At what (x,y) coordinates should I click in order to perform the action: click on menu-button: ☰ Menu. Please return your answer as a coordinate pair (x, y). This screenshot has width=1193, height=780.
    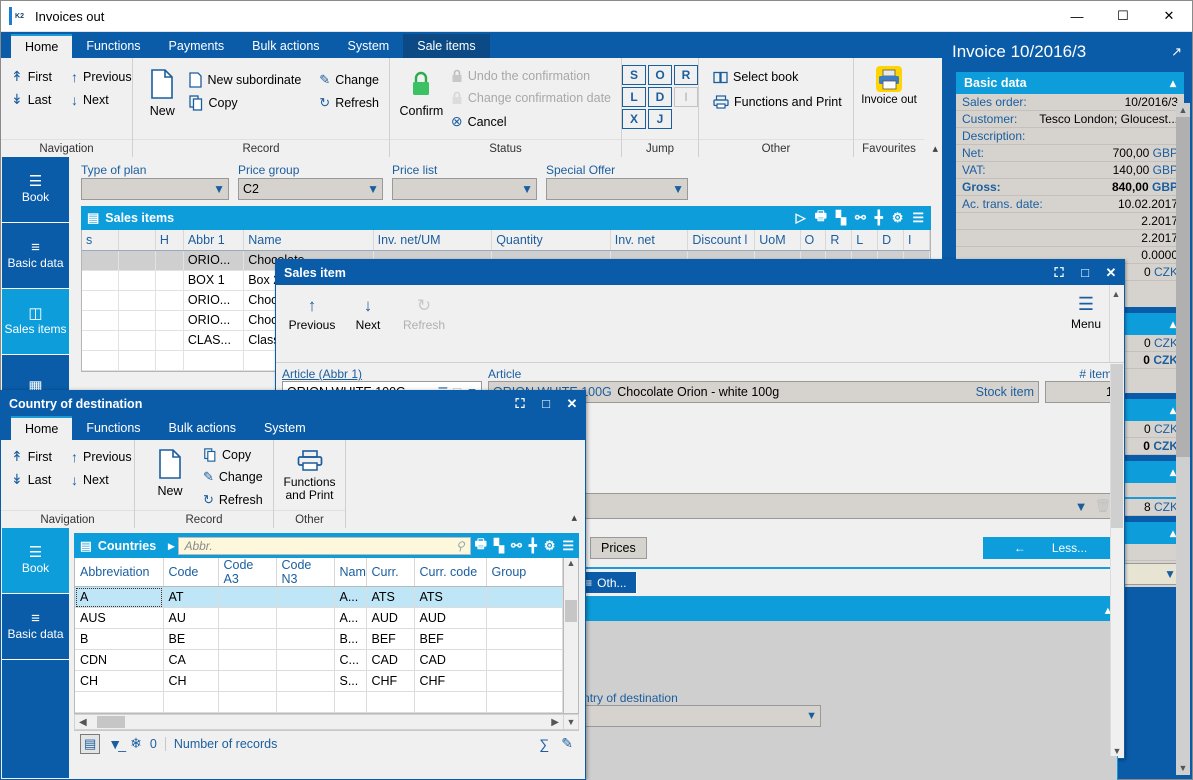
    Looking at the image, I should click on (1086, 311).